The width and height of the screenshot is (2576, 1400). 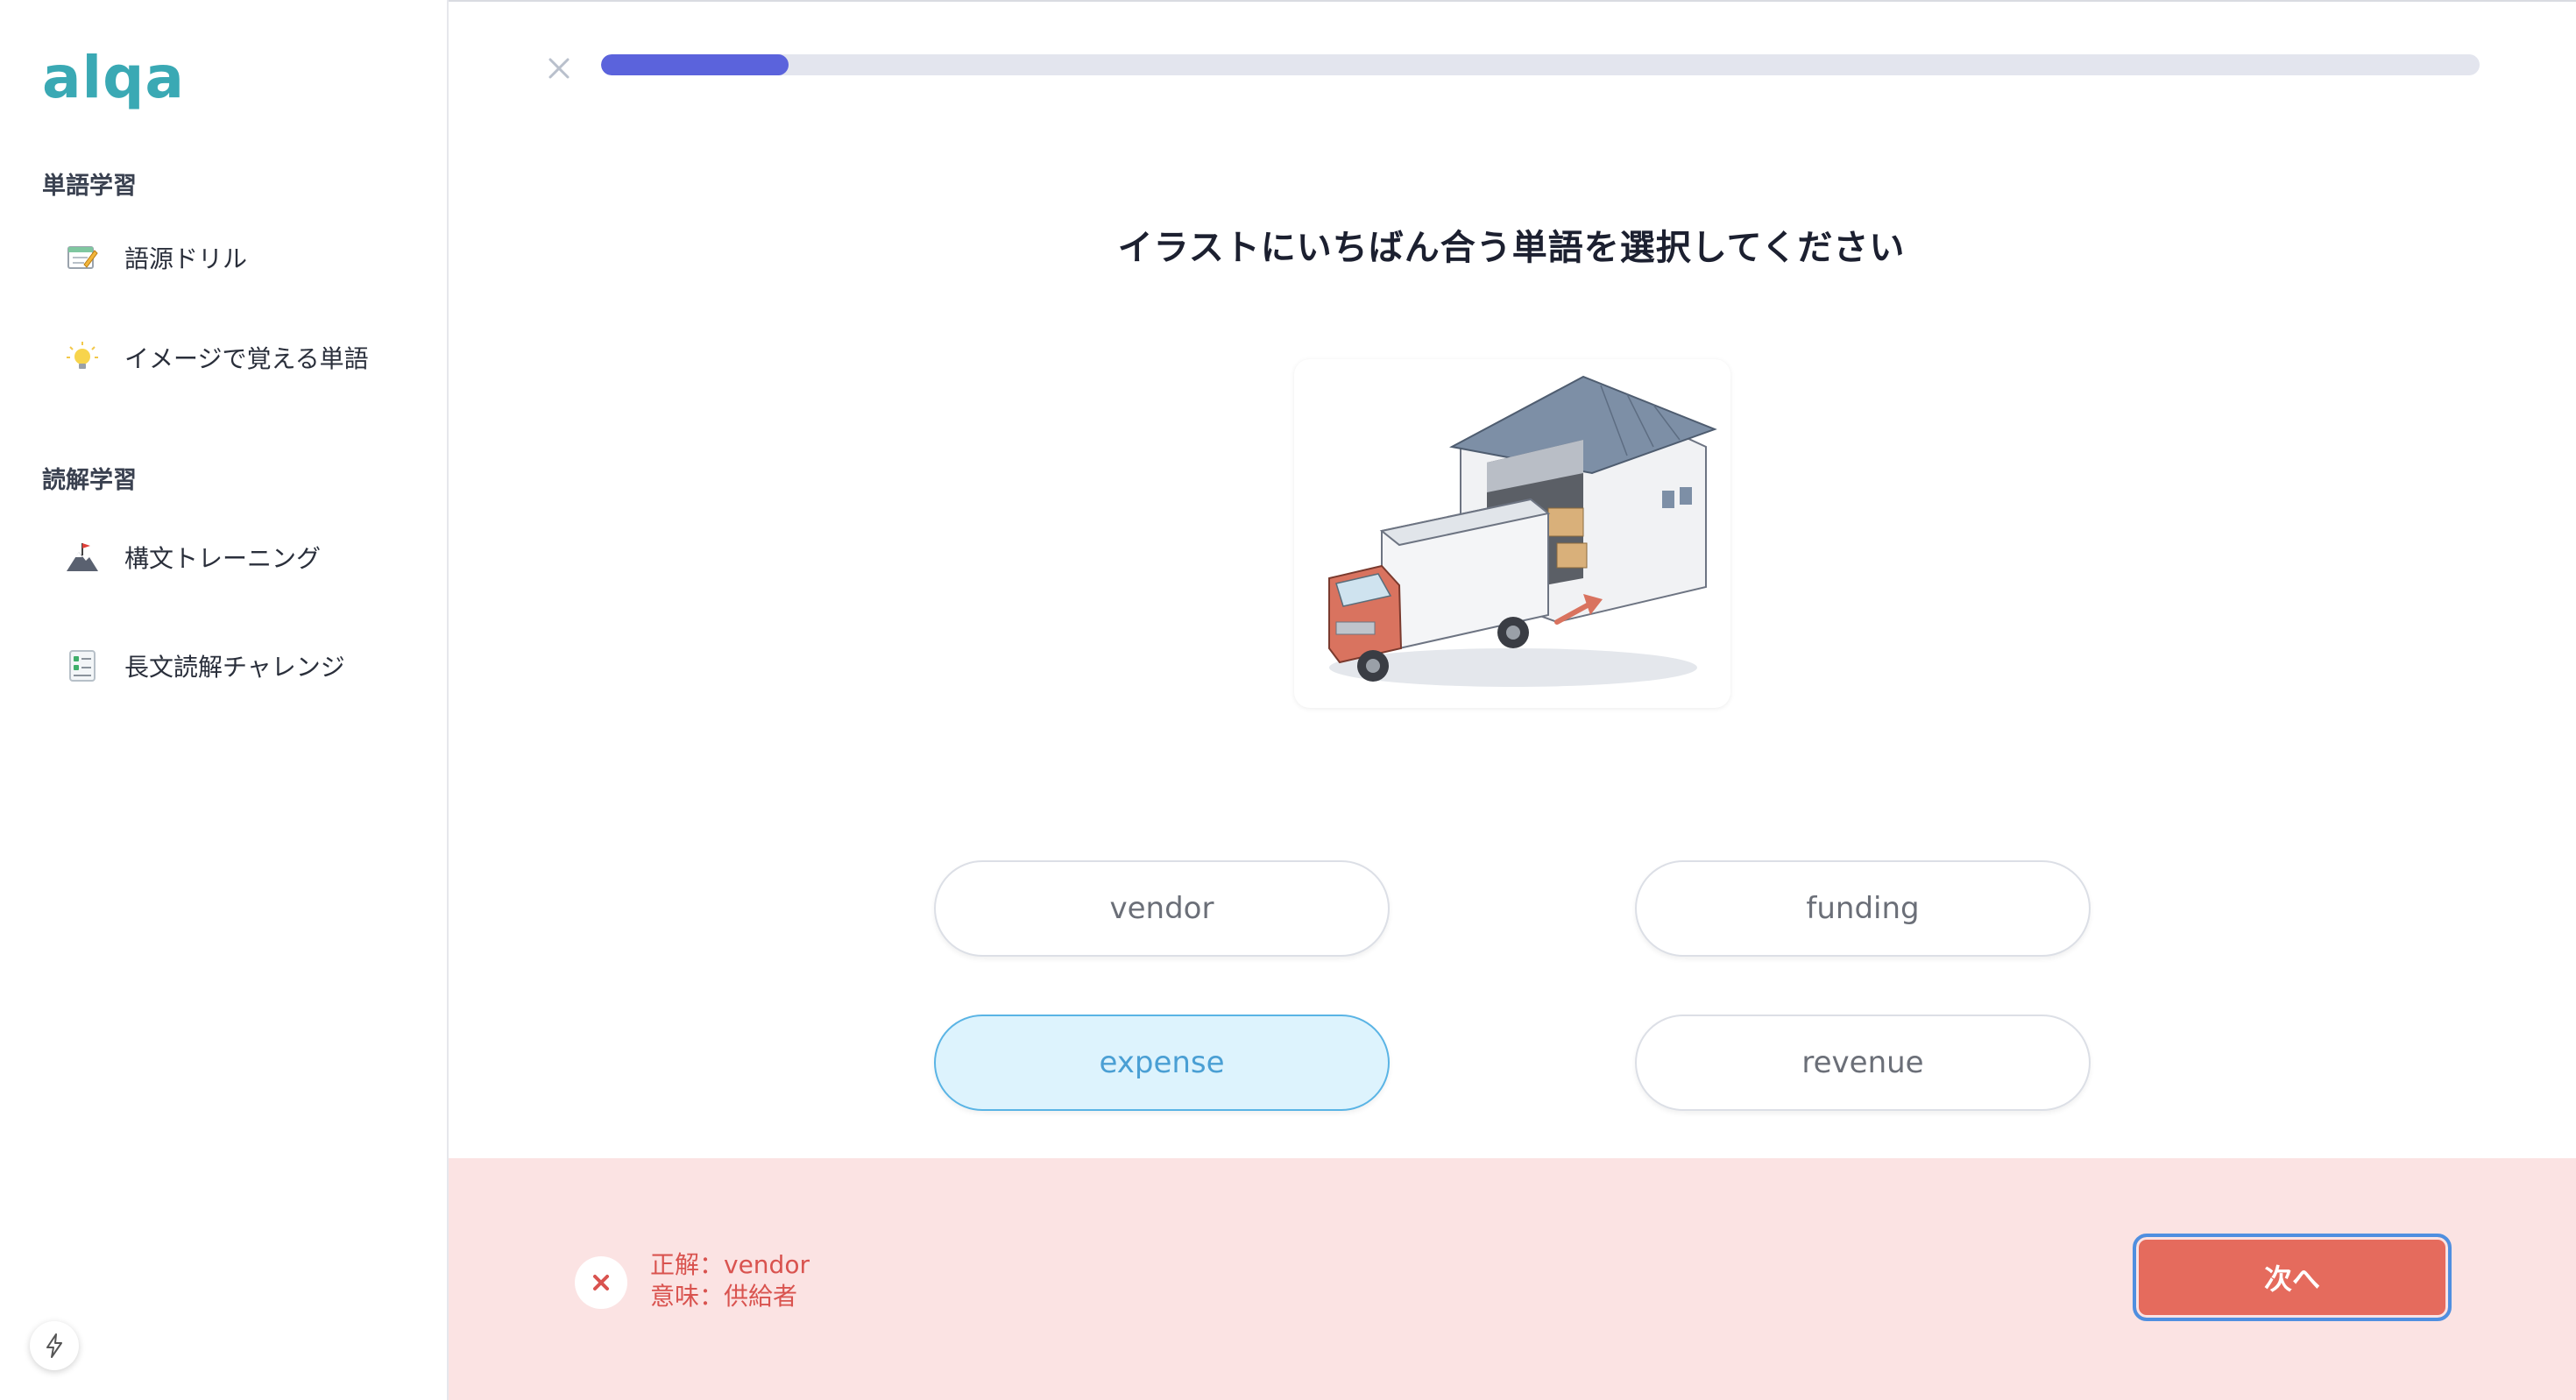 What do you see at coordinates (1512, 533) in the screenshot?
I see `warehouse-truck-illustration` at bounding box center [1512, 533].